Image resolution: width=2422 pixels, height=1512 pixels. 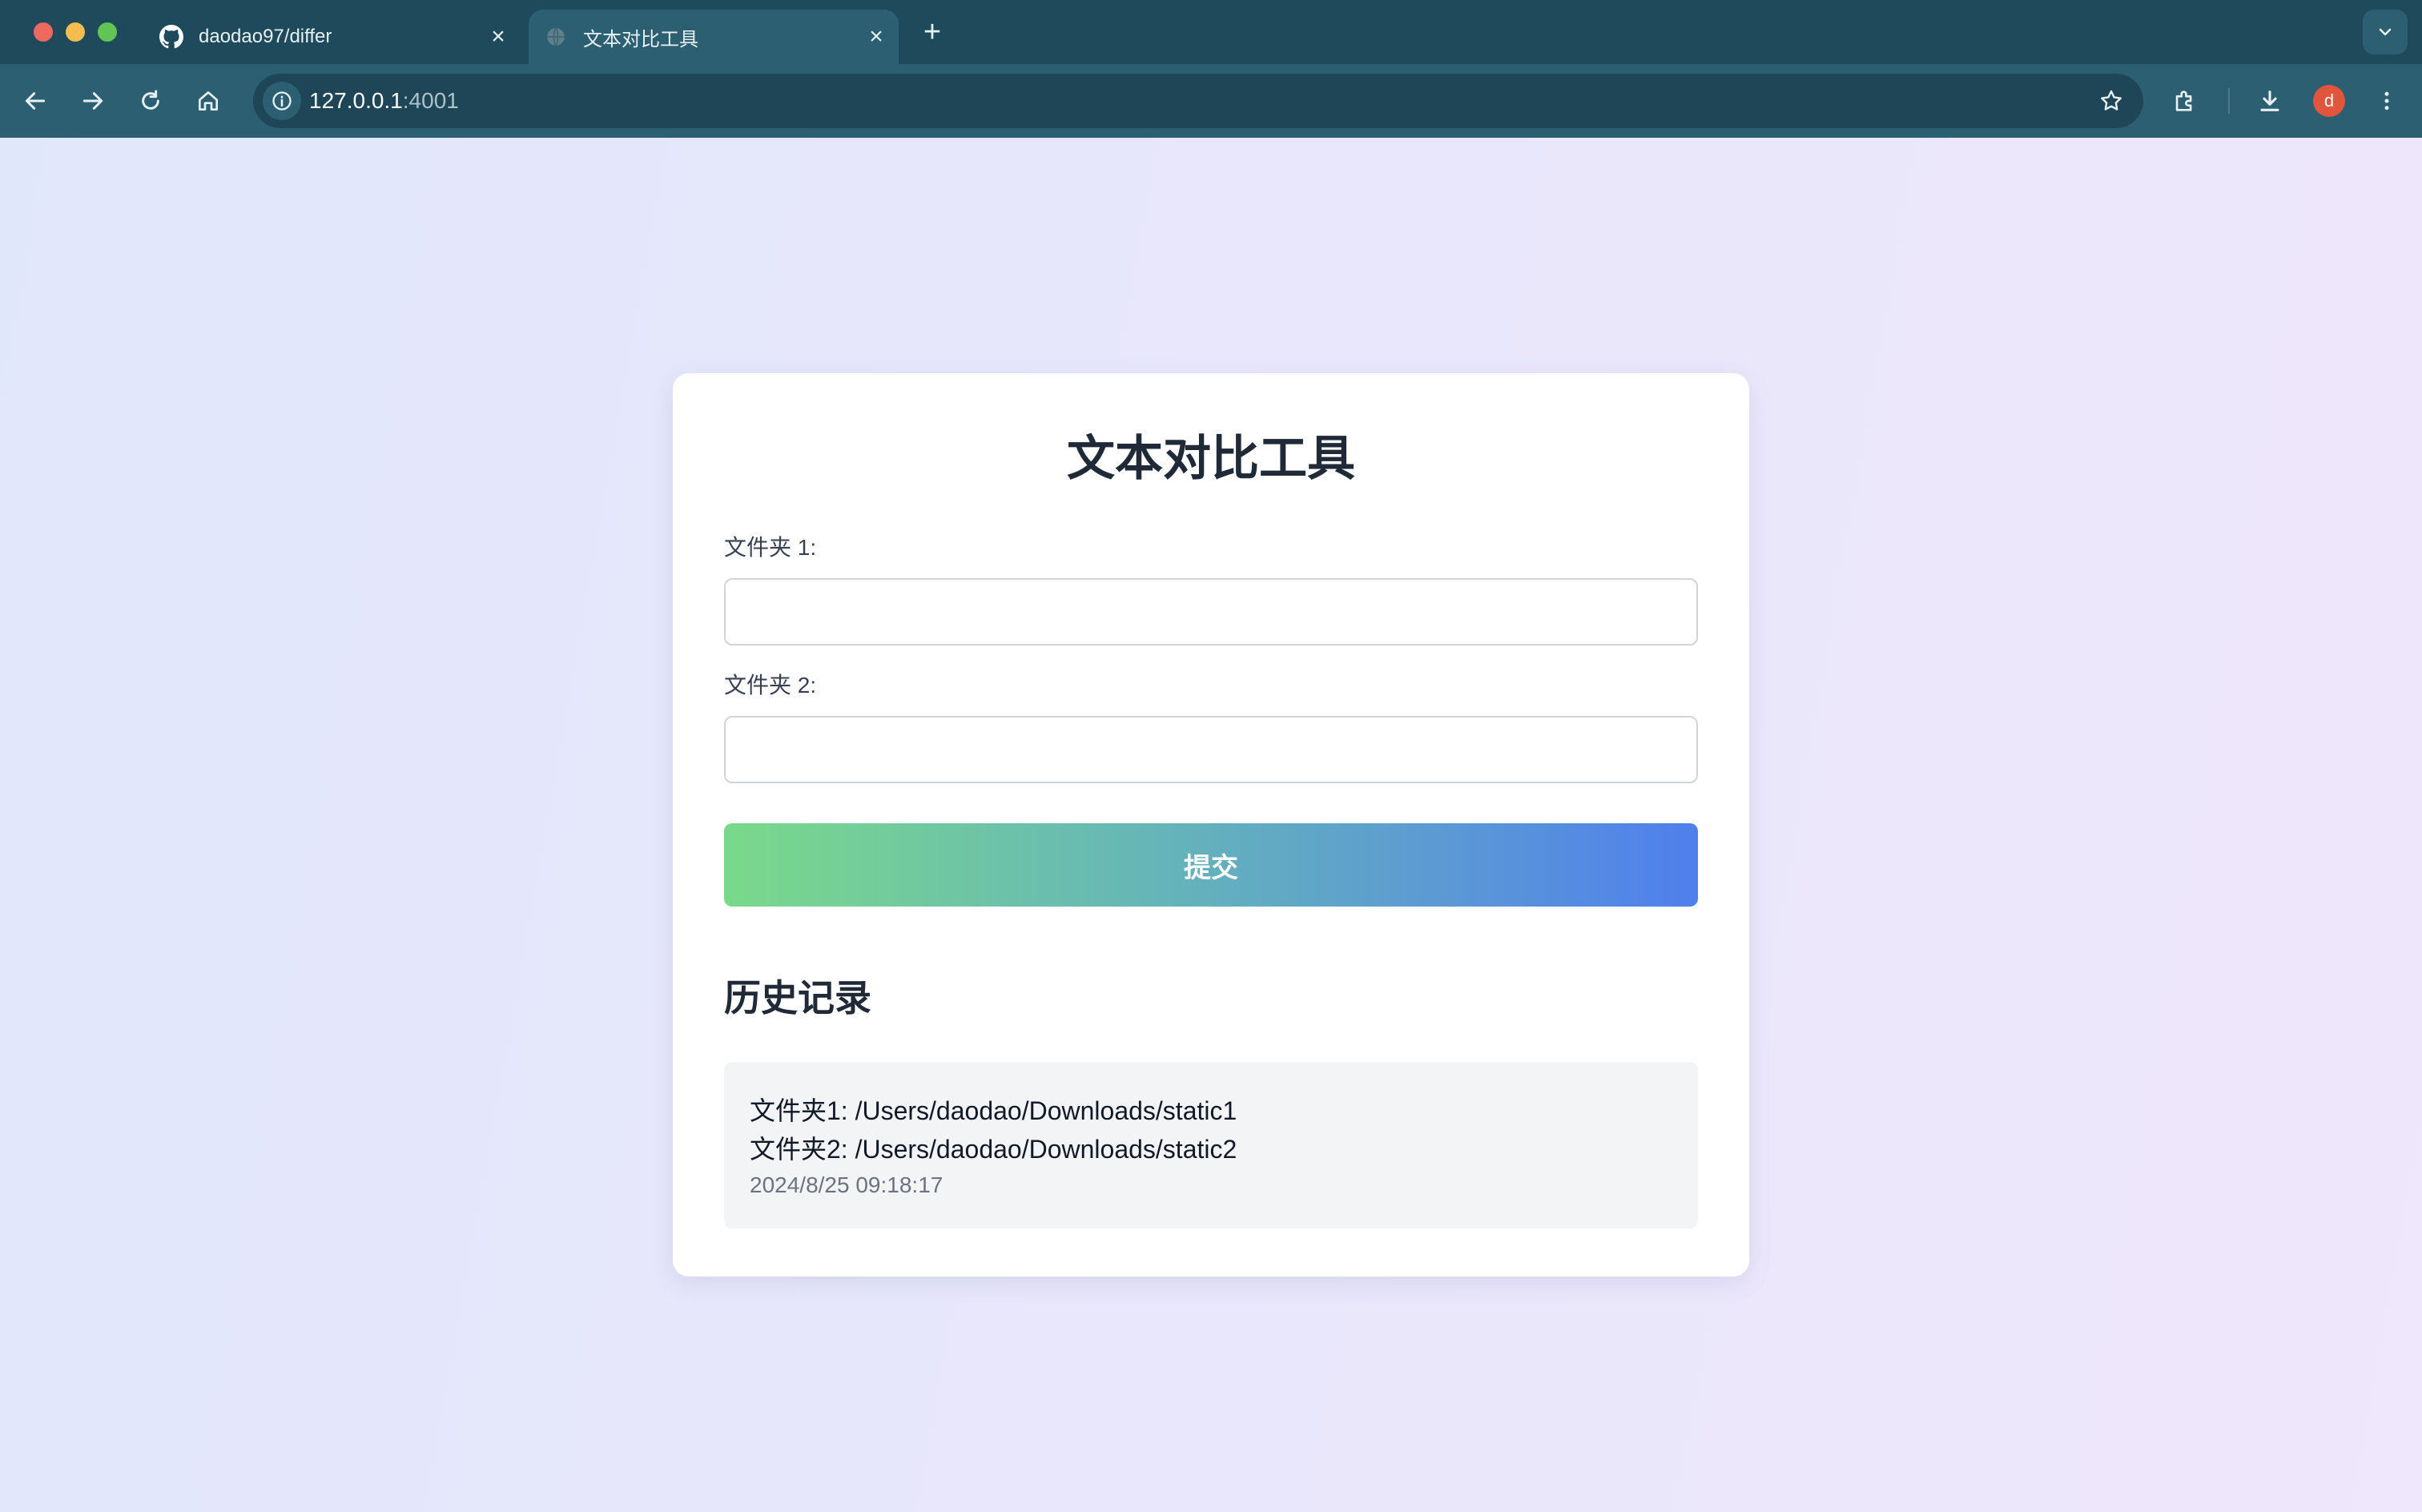 I want to click on submit-button: 提交, so click(x=1211, y=865).